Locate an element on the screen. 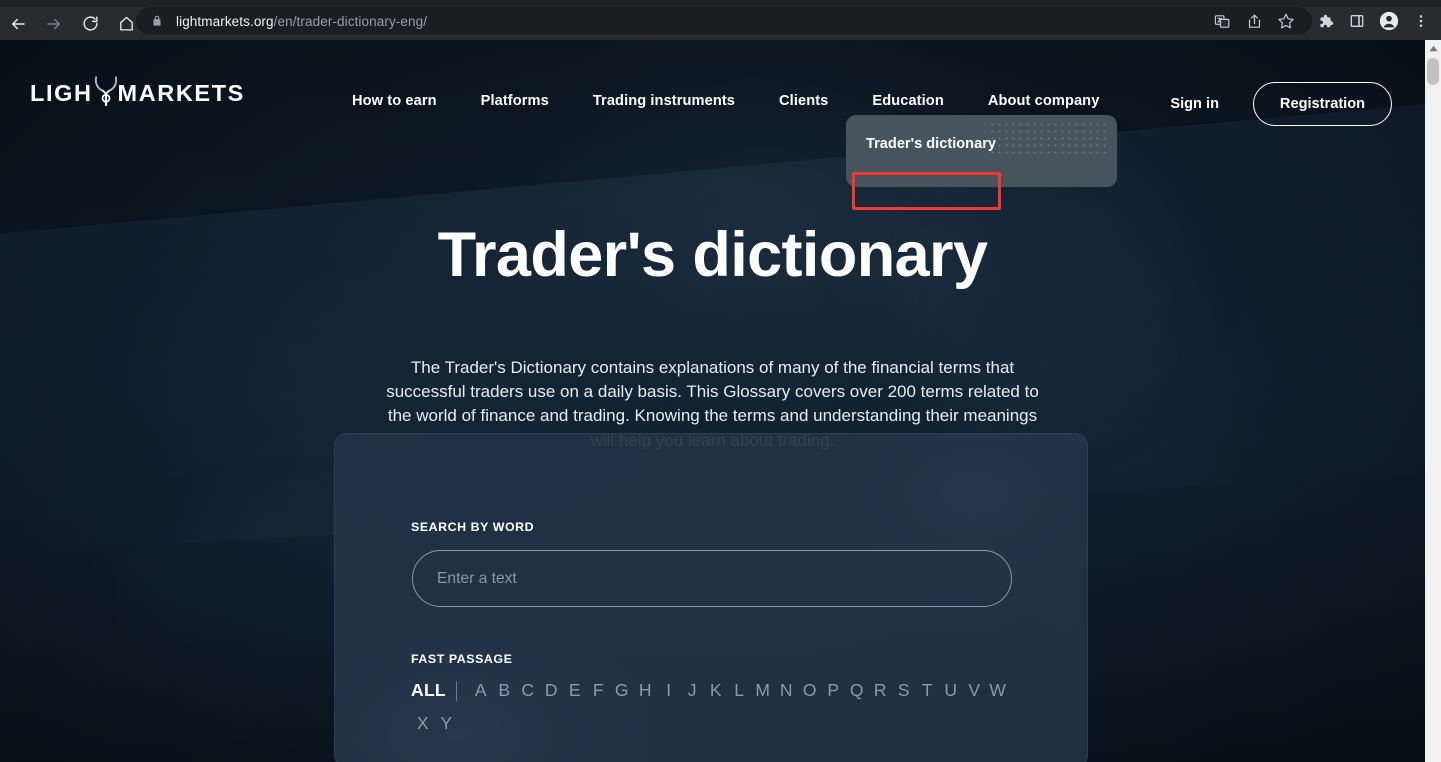 This screenshot has width=1441, height=762. alphabet-filter-m: M is located at coordinates (763, 690).